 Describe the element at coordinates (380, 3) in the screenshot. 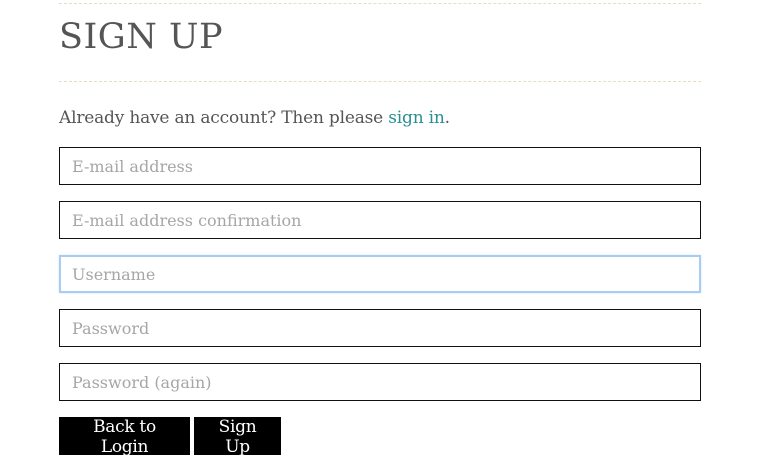

I see `top-divider` at that location.